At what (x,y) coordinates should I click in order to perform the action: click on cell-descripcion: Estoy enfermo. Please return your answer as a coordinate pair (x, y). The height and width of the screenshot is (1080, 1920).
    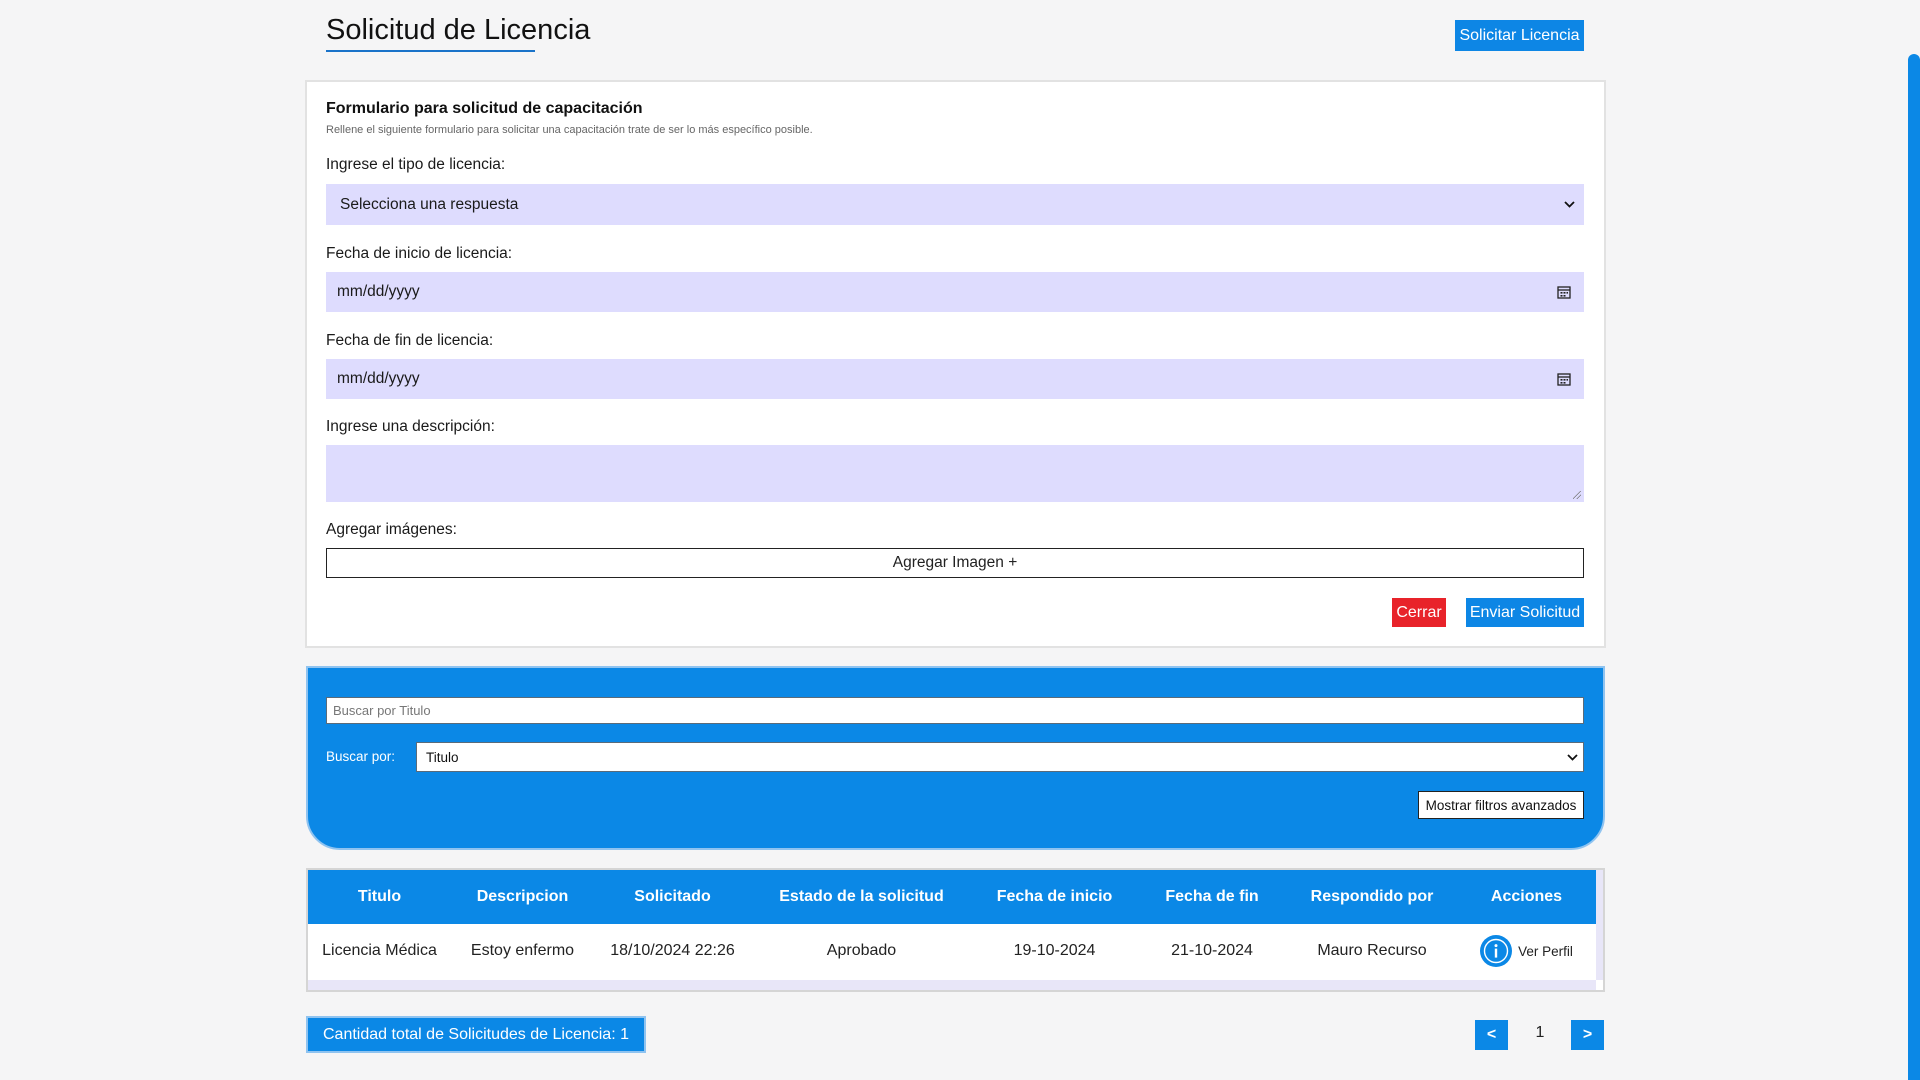
    Looking at the image, I should click on (522, 950).